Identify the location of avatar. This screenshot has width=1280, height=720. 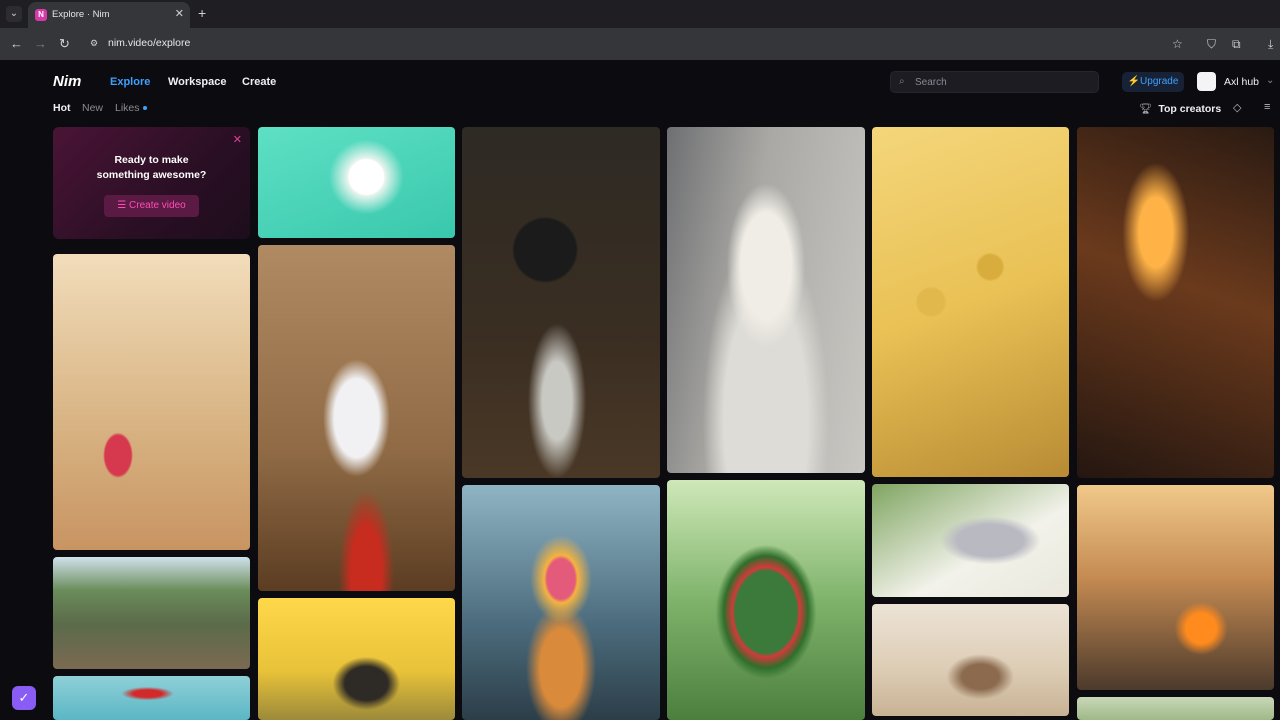
(1206, 81).